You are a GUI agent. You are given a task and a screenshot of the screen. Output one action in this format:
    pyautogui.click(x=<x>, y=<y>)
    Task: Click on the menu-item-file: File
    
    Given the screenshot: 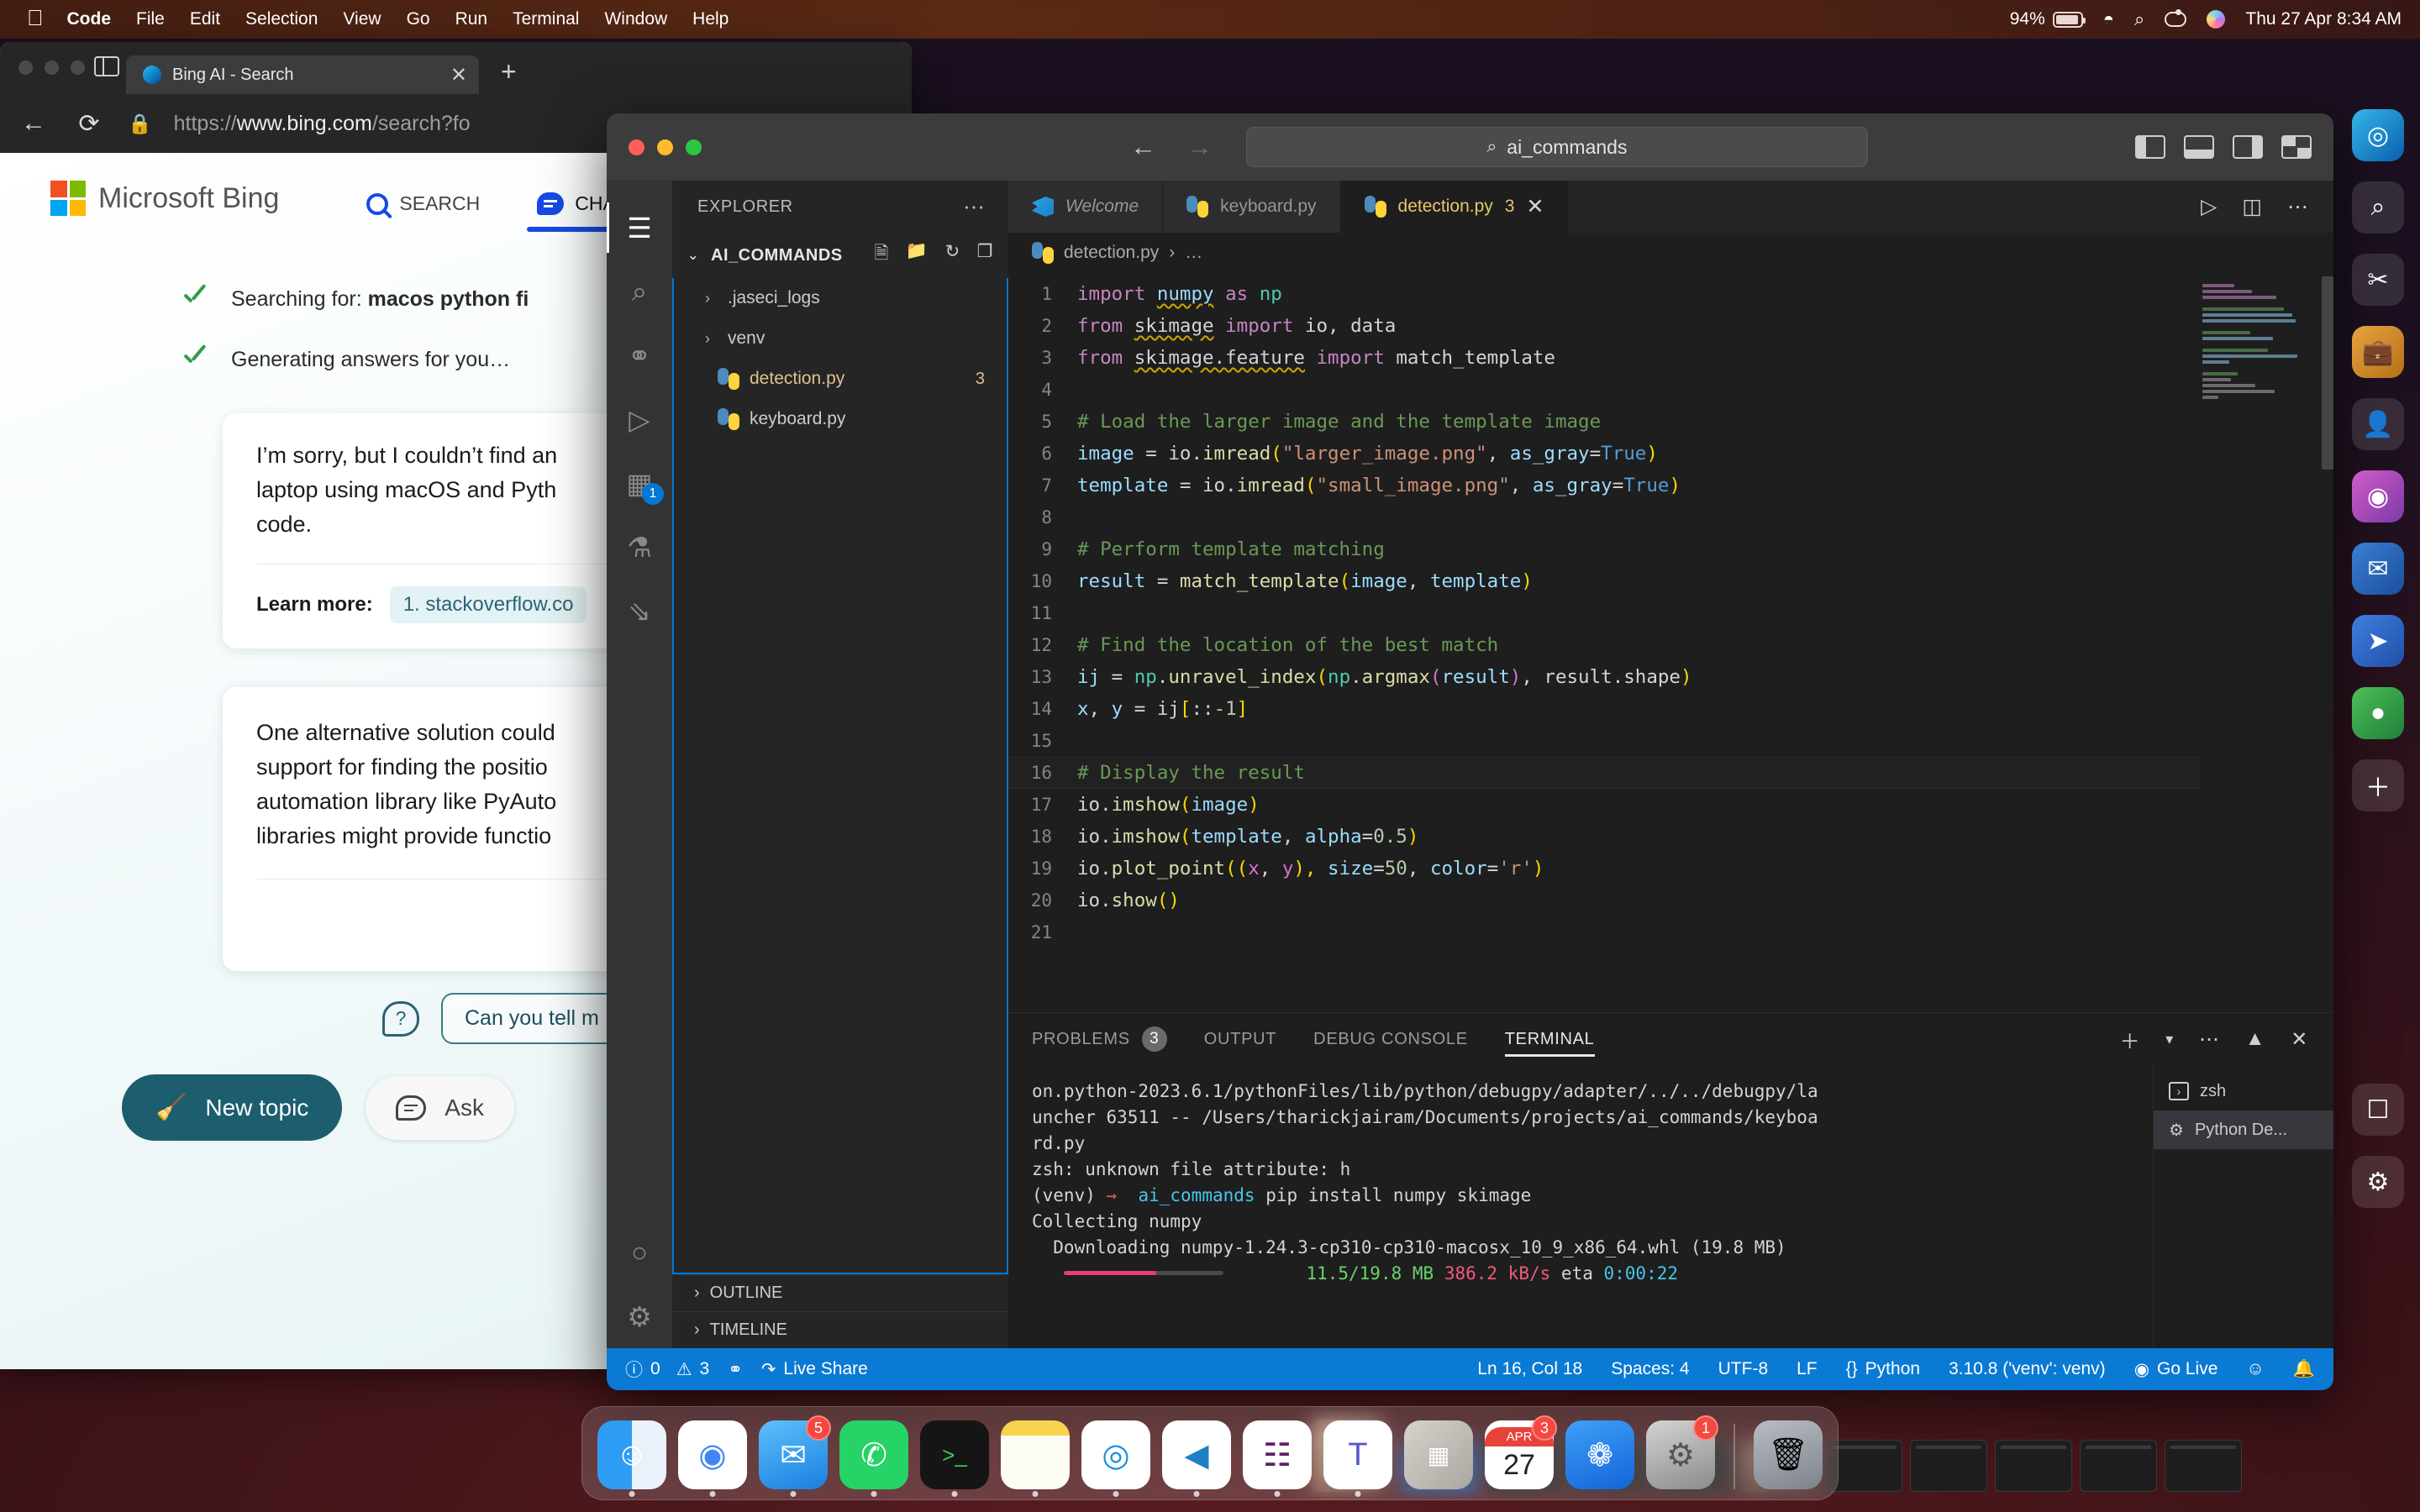 What is the action you would take?
    pyautogui.click(x=150, y=19)
    